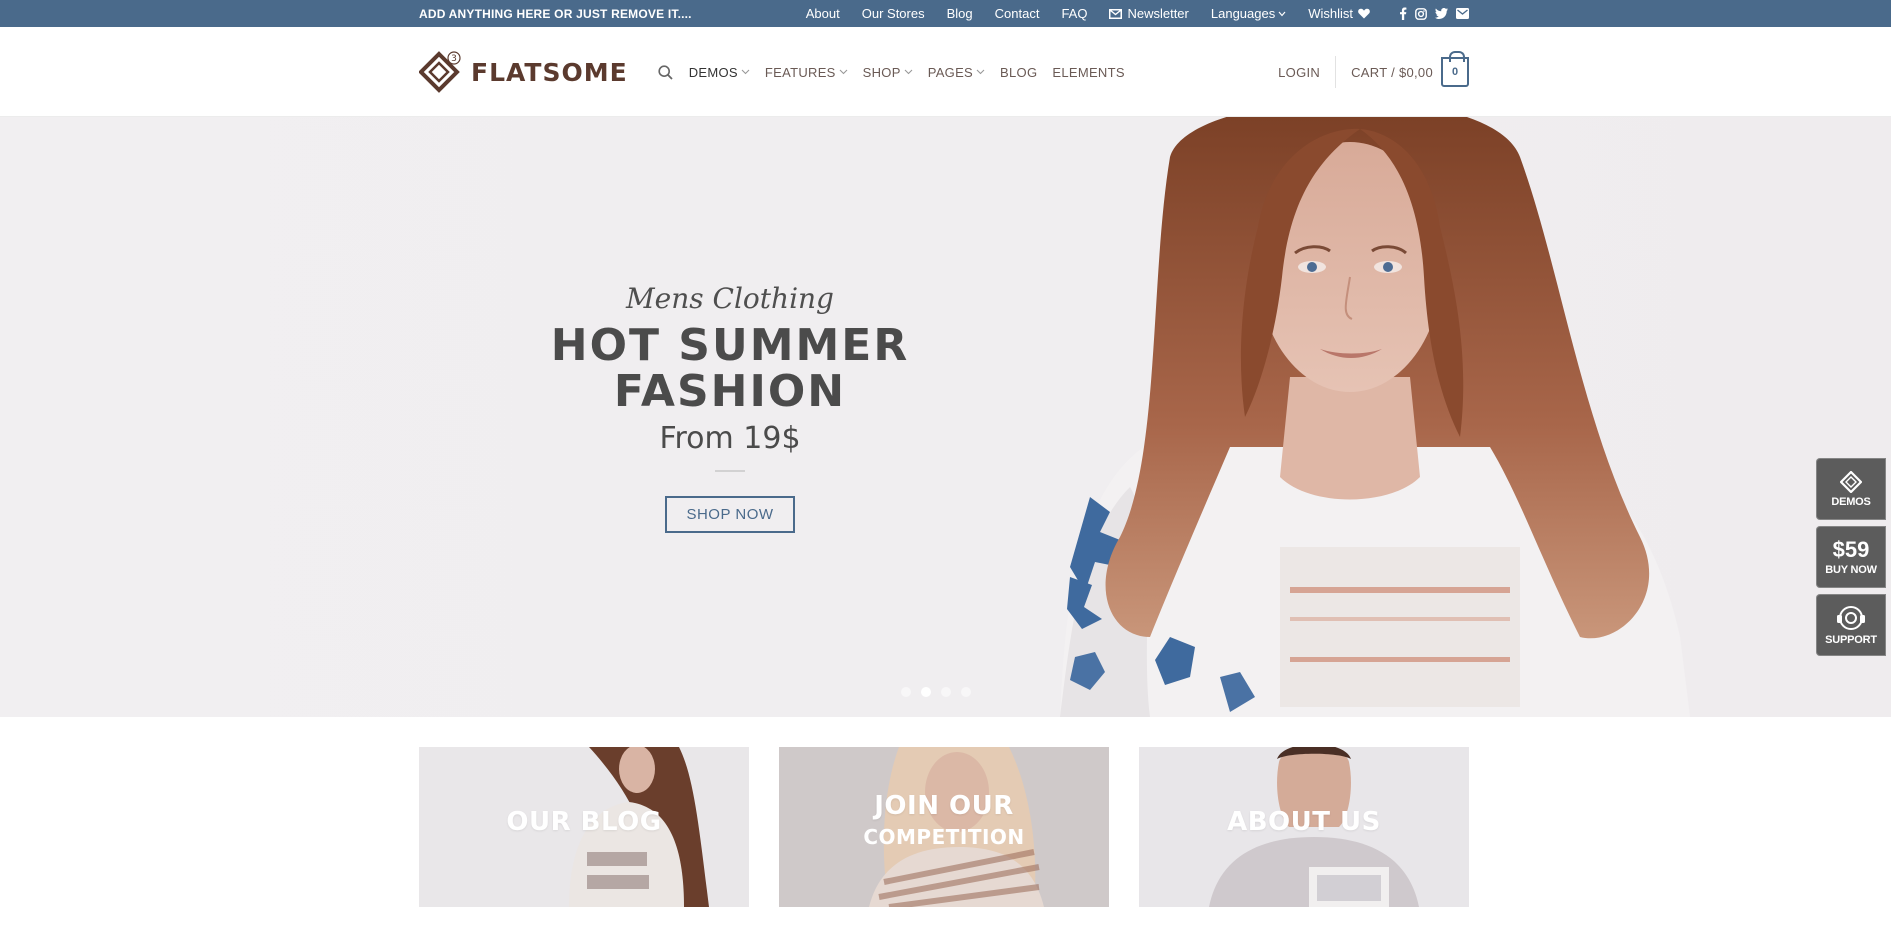 This screenshot has height=933, width=1891. What do you see at coordinates (1455, 72) in the screenshot?
I see `cart-count: 0` at bounding box center [1455, 72].